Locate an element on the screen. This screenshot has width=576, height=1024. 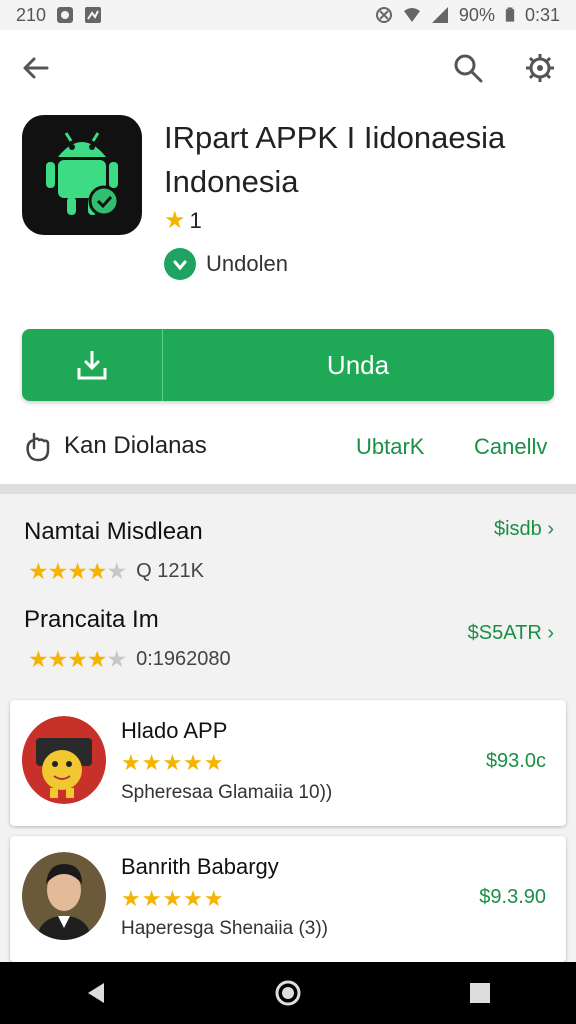
wishlist-action: Kan Diolanas is located at coordinates (114, 446).